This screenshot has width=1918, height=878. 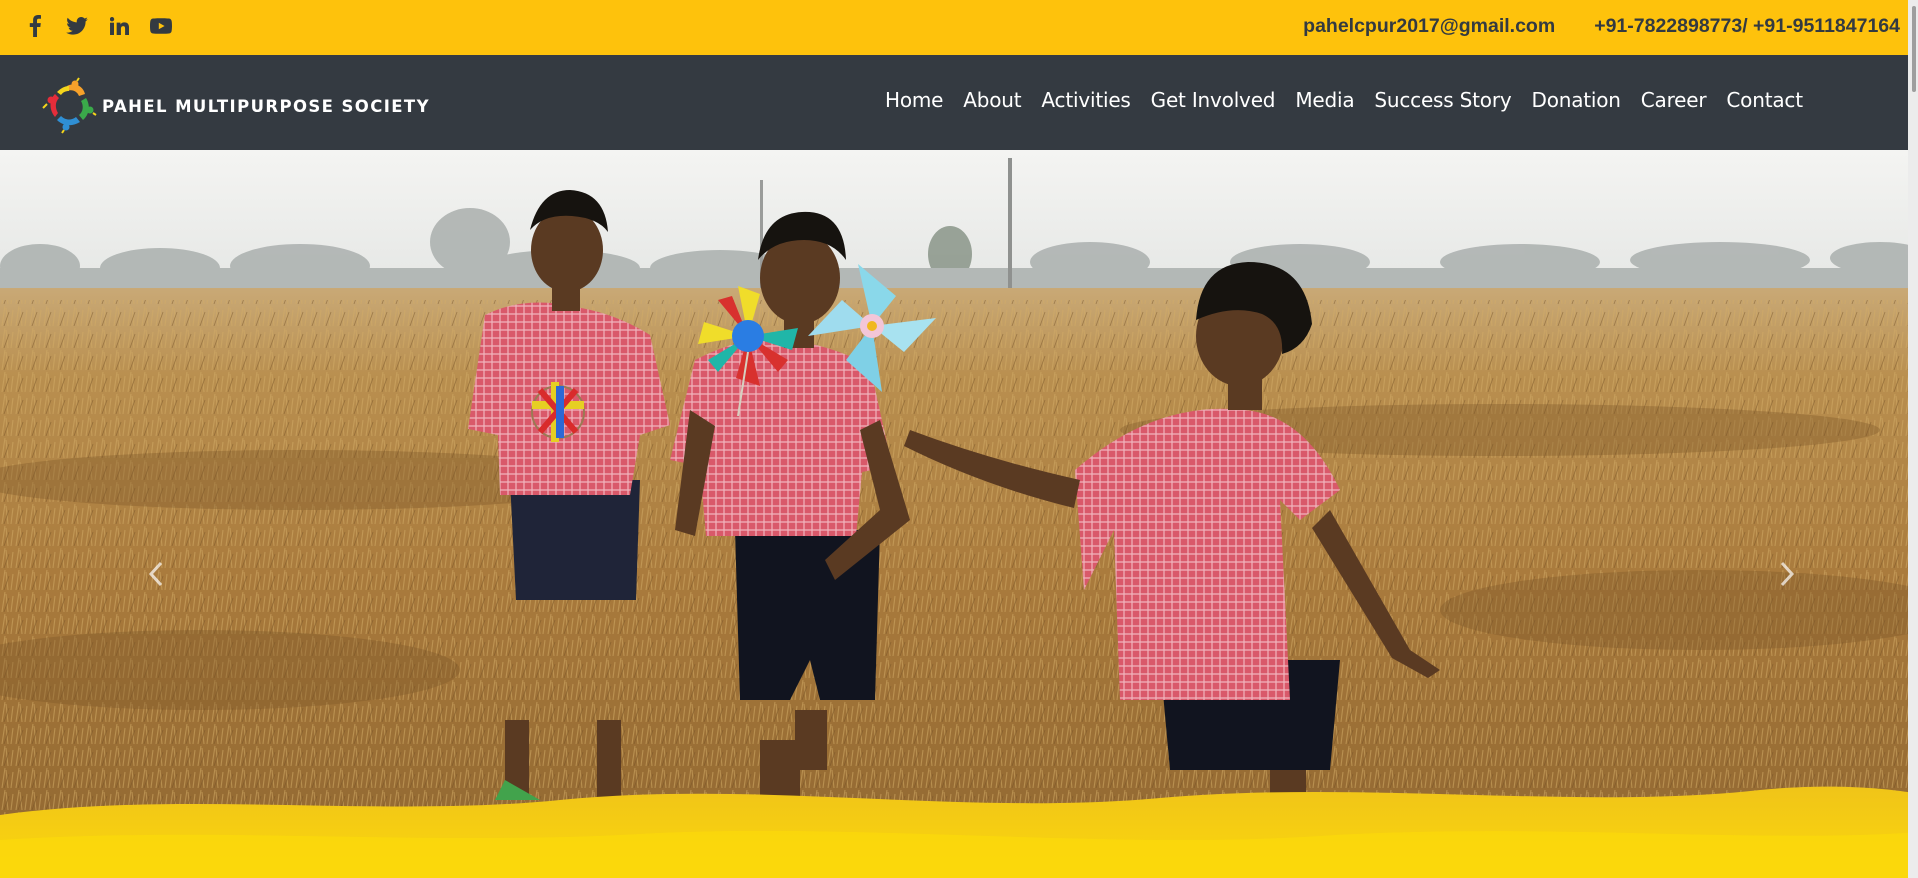 What do you see at coordinates (1085, 100) in the screenshot?
I see `nav-activities: Activities` at bounding box center [1085, 100].